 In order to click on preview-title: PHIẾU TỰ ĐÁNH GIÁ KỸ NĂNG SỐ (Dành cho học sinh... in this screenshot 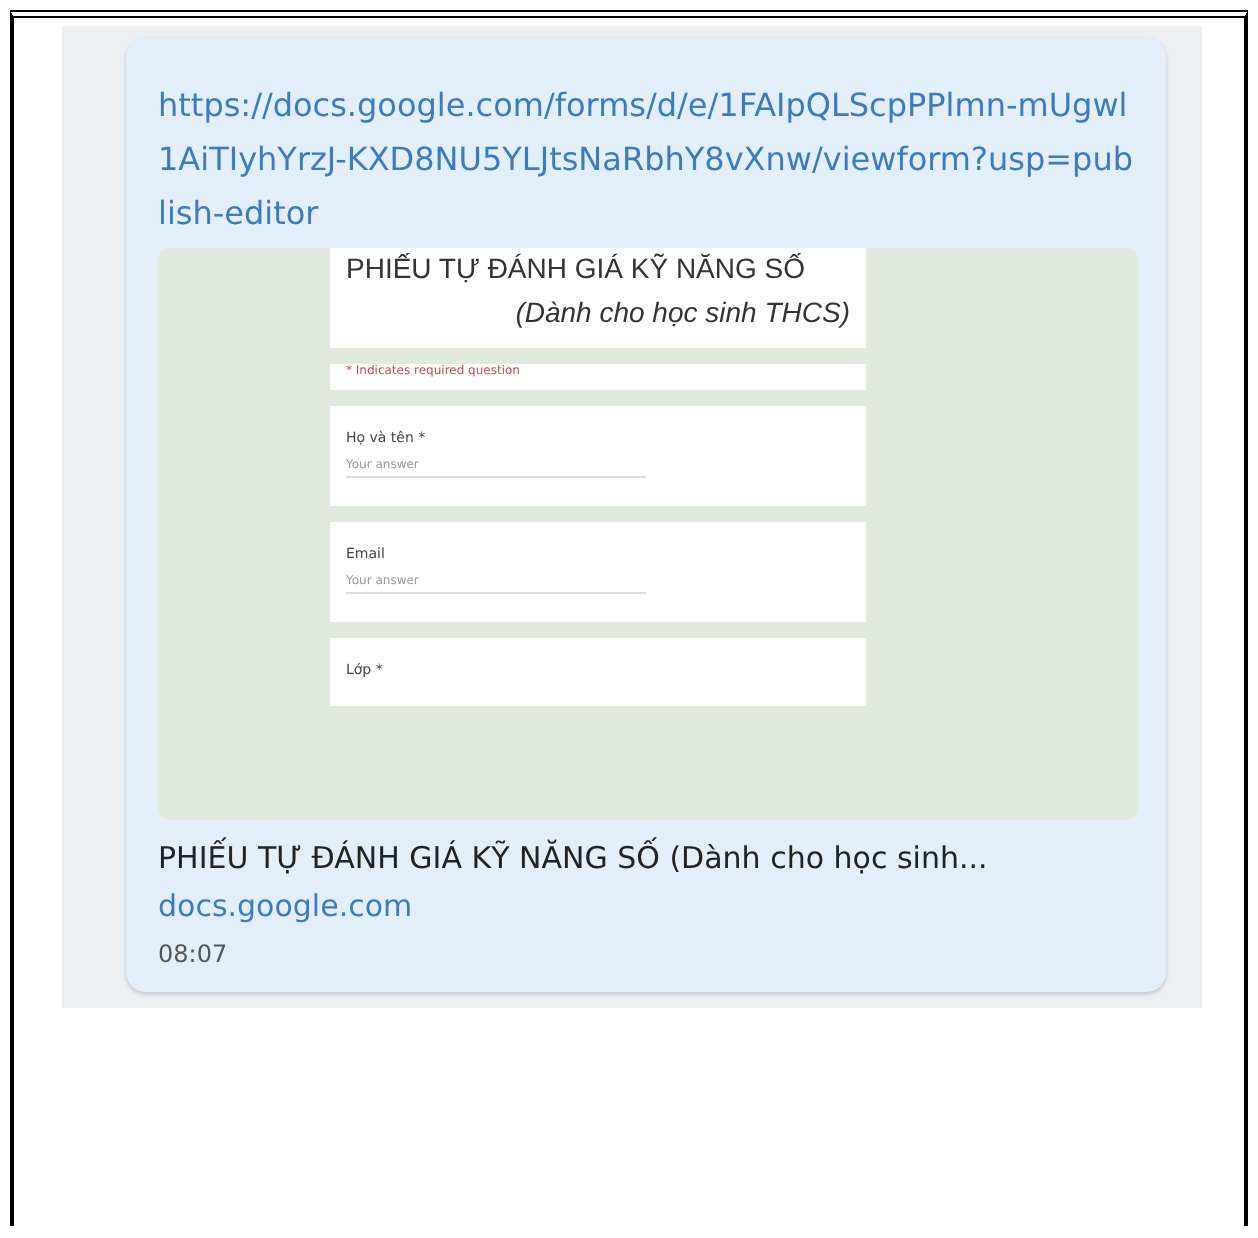, I will do `click(574, 858)`.